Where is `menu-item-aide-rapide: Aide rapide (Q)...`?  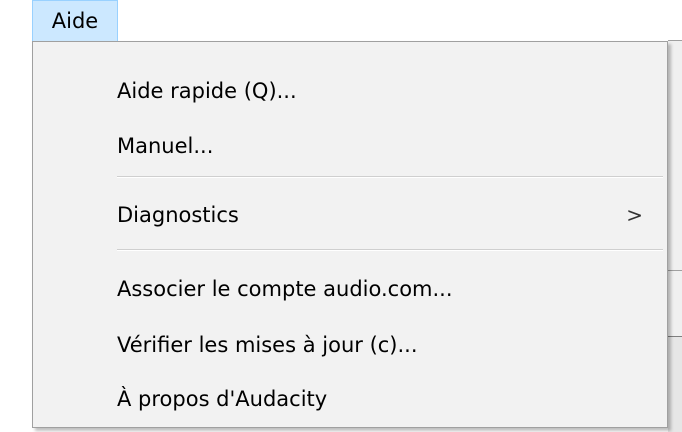 menu-item-aide-rapide: Aide rapide (Q)... is located at coordinates (350, 91).